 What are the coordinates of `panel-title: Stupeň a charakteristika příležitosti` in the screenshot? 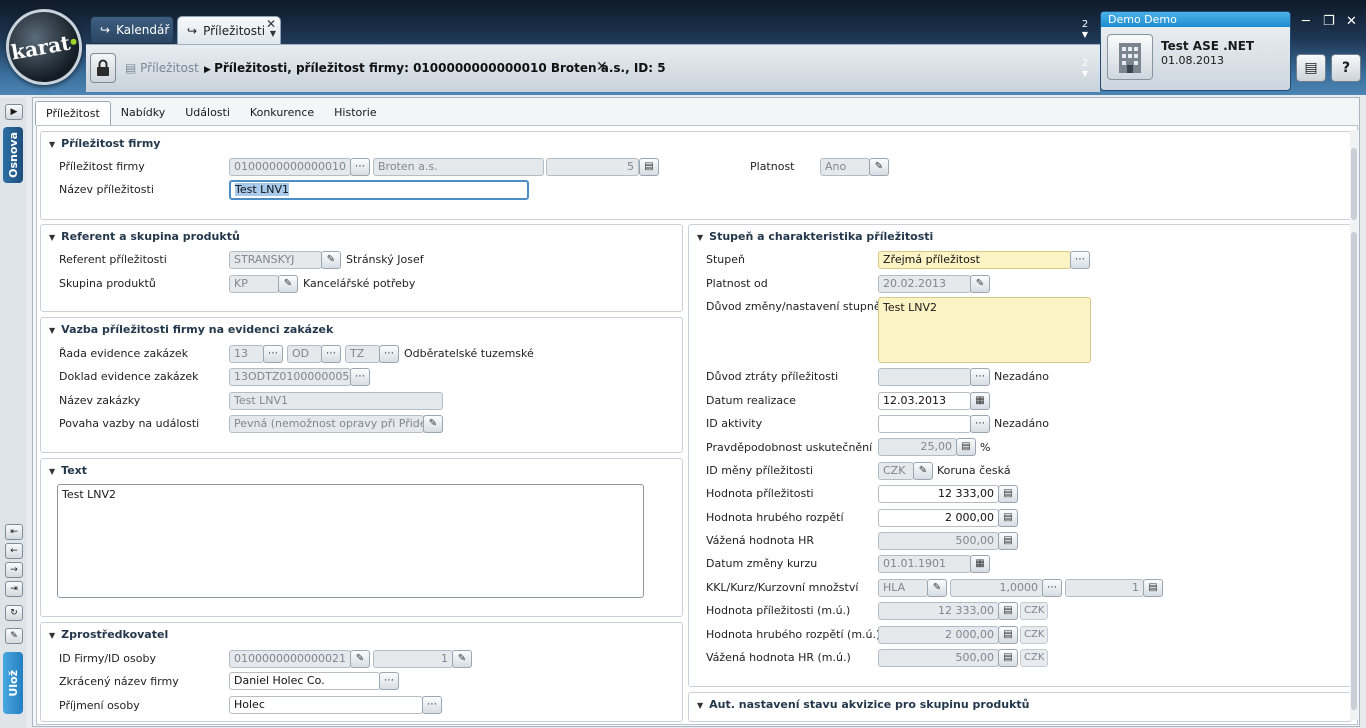 It's located at (815, 236).